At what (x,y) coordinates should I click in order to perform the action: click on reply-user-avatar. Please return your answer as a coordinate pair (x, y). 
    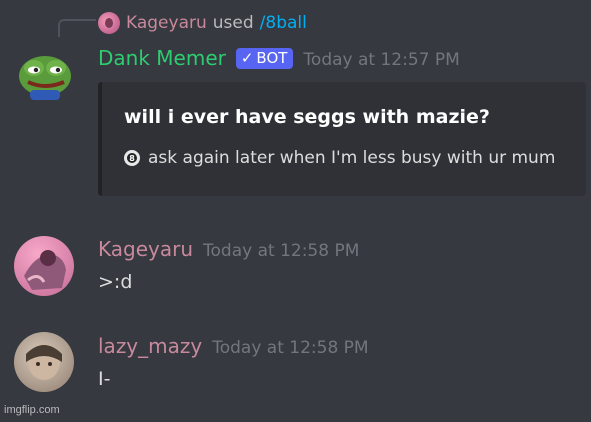
    Looking at the image, I should click on (109, 23).